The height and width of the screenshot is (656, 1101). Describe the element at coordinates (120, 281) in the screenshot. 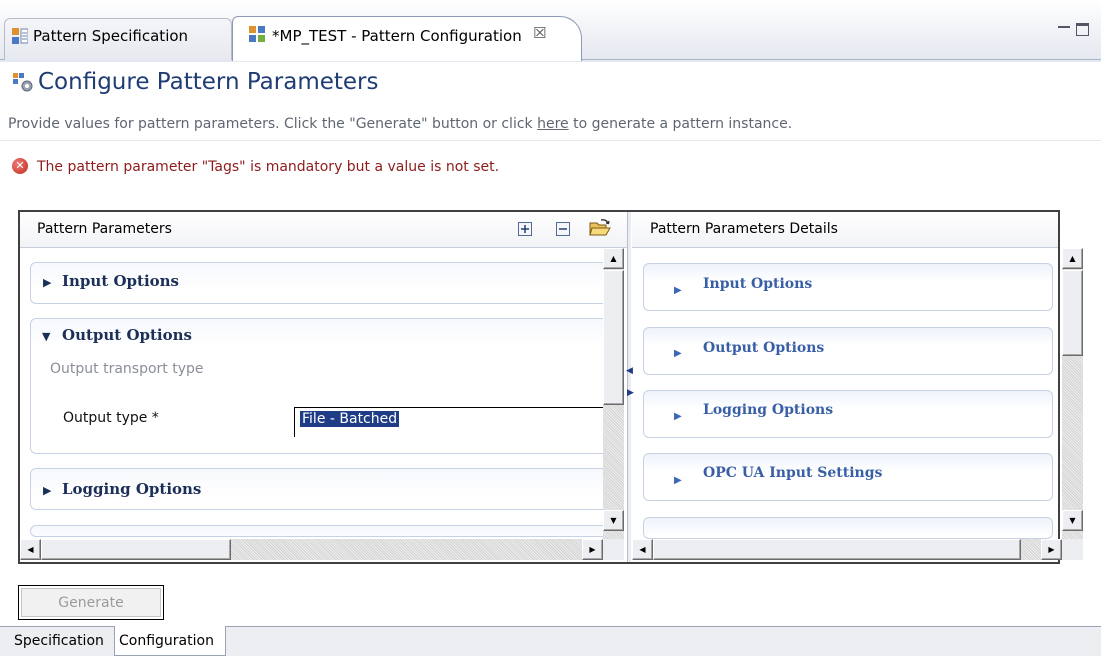

I see `section-input-options-title: Input Options` at that location.